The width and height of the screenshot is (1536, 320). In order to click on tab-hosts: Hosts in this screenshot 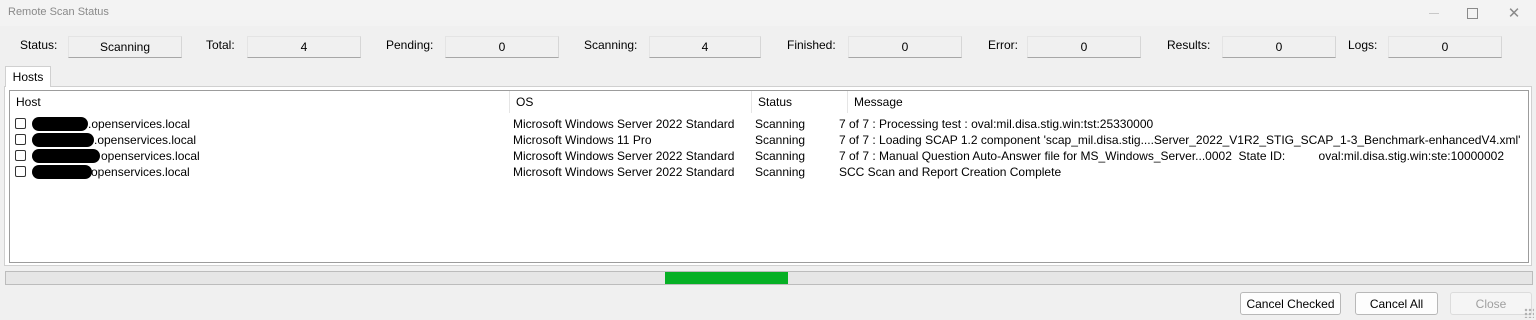, I will do `click(28, 76)`.